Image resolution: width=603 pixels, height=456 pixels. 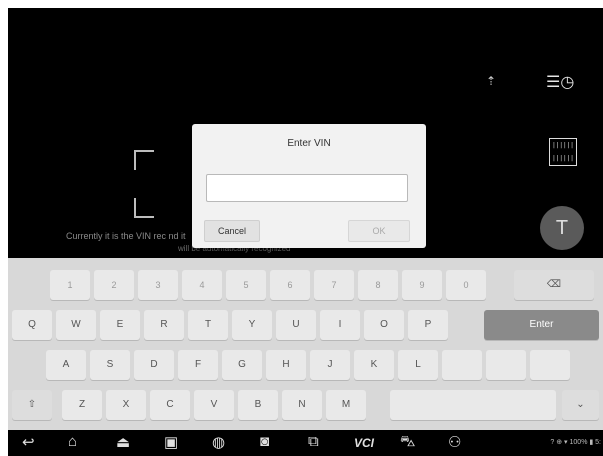 What do you see at coordinates (428, 325) in the screenshot?
I see `key-p: P` at bounding box center [428, 325].